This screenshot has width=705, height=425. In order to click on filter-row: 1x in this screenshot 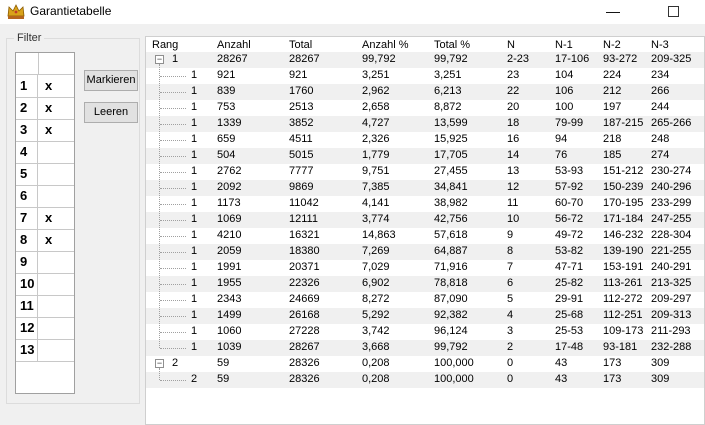, I will do `click(45, 86)`.